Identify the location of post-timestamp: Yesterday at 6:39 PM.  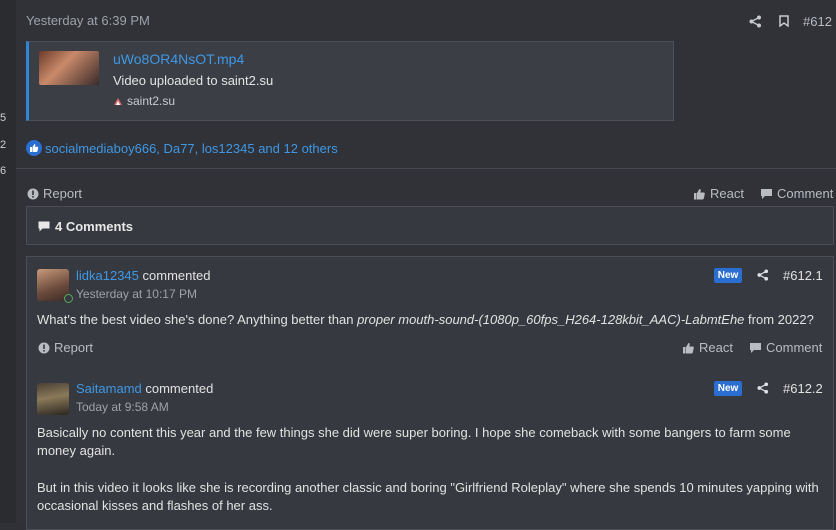
(88, 20).